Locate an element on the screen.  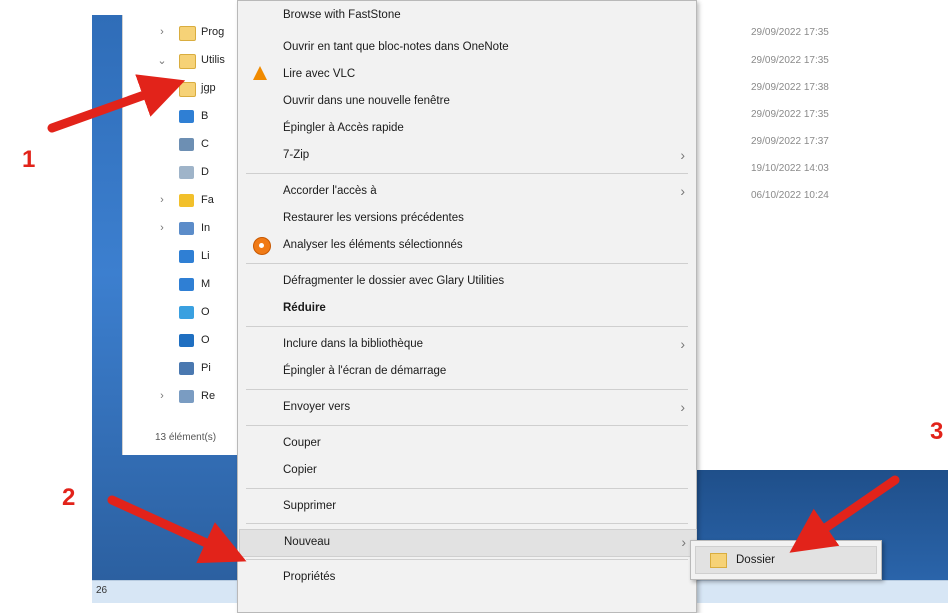
callout-2: 2 is located at coordinates (69, 497).